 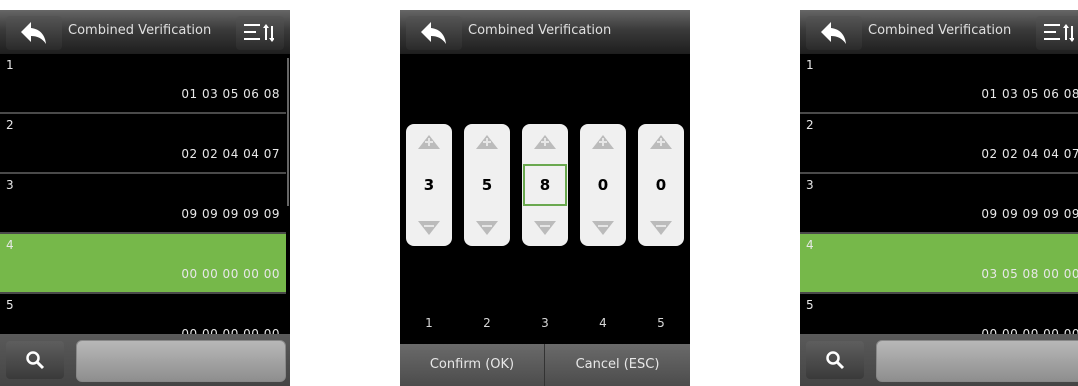 What do you see at coordinates (487, 323) in the screenshot?
I see `column-number: 2` at bounding box center [487, 323].